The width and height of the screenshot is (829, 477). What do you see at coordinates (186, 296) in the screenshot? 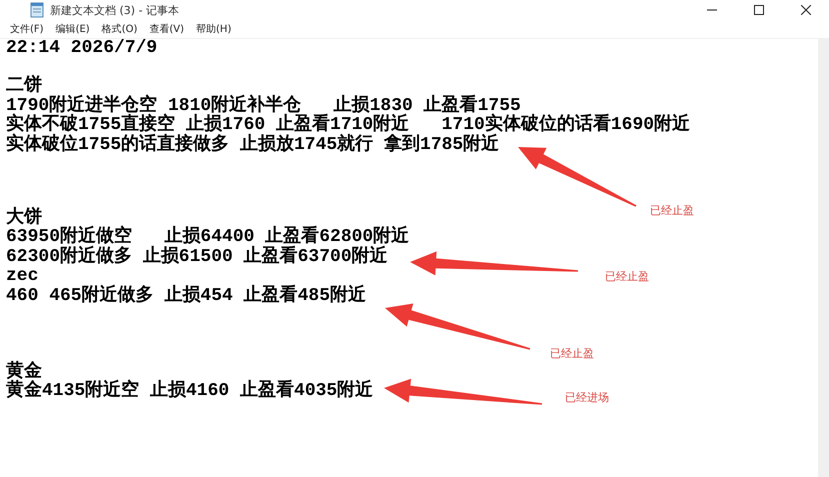
I see `text-line: 460 465附近做多 止损454 止盈看485附近` at bounding box center [186, 296].